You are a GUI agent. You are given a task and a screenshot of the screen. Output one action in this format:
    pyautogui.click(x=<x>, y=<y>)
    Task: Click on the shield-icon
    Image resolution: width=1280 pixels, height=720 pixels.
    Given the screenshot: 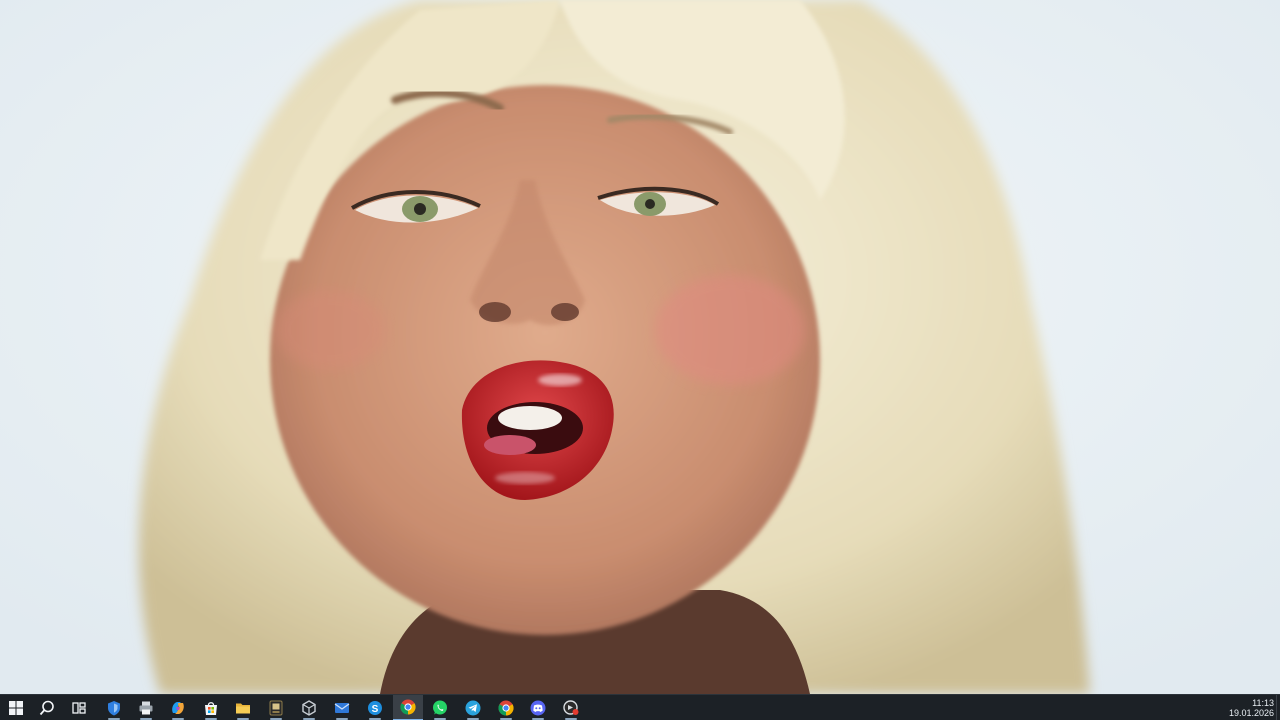 What is the action you would take?
    pyautogui.click(x=114, y=708)
    